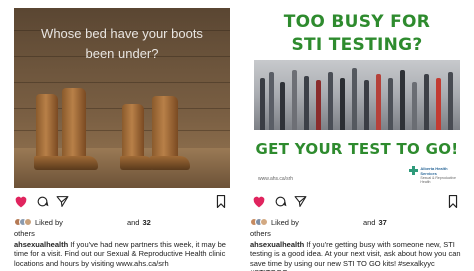  What do you see at coordinates (382, 222) in the screenshot?
I see `likes-count: 37` at bounding box center [382, 222].